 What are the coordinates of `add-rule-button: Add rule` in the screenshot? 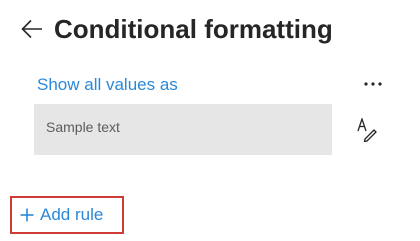 It's located at (67, 215).